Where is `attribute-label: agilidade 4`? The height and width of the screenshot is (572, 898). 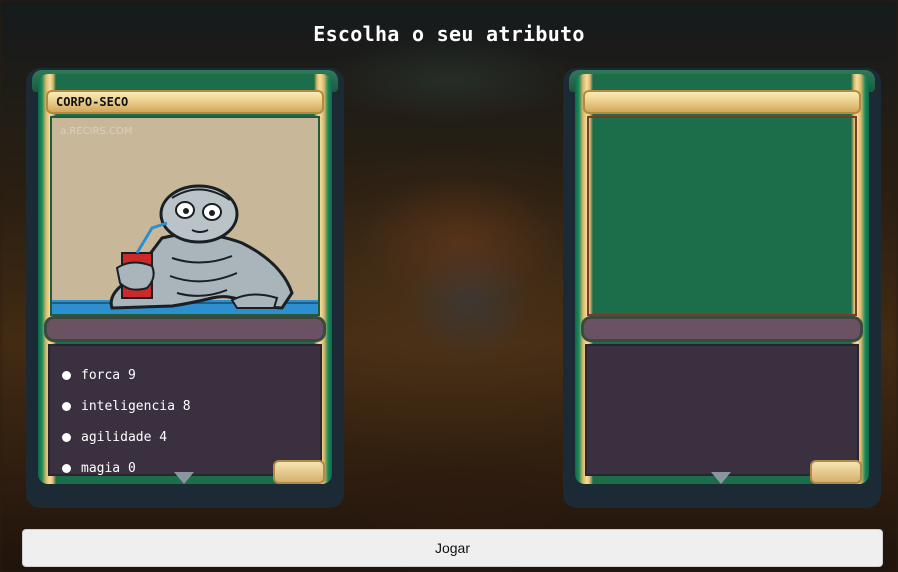 attribute-label: agilidade 4 is located at coordinates (124, 437).